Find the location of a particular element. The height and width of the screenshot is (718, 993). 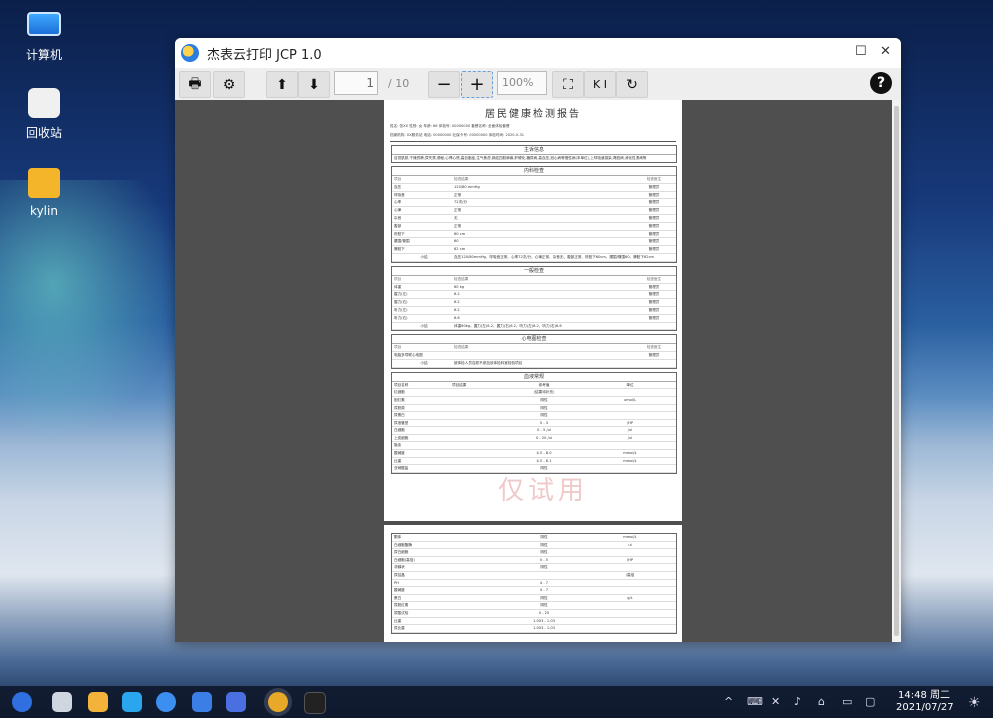

table-header: 项目 检查结果 检查医生 is located at coordinates (534, 280).